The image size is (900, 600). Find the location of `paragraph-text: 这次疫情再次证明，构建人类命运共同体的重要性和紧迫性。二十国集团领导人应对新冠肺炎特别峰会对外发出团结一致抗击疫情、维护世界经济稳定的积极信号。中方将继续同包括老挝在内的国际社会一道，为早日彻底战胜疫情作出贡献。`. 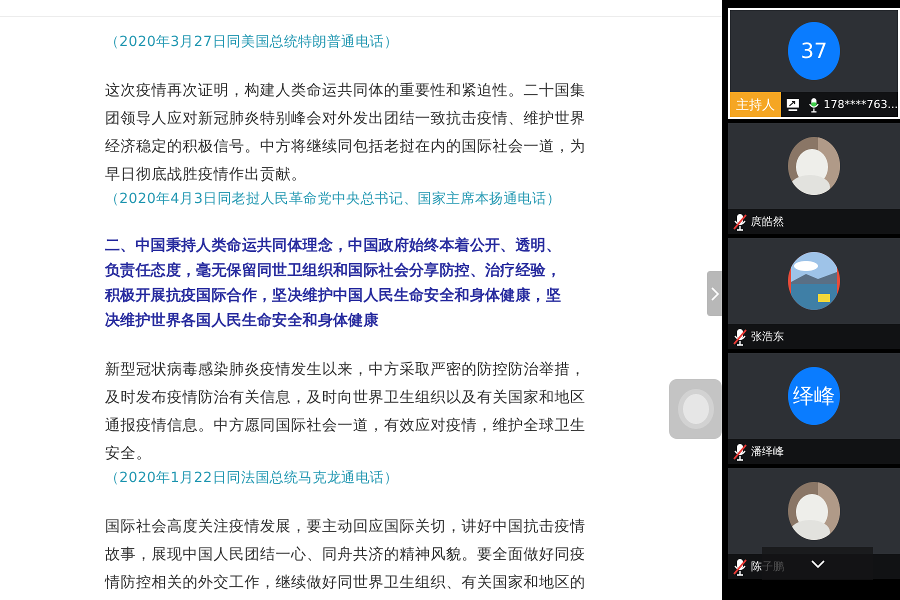

paragraph-text: 这次疫情再次证明，构建人类命运共同体的重要性和紧迫性。二十国集团领导人应对新冠肺炎特别峰会对外发出团结一致抗击疫情、维护世界经济稳定的积极信号。中方将继续同包括老挝在内的国际社会一道，为早日彻底战胜疫情作出贡献。 is located at coordinates (345, 132).